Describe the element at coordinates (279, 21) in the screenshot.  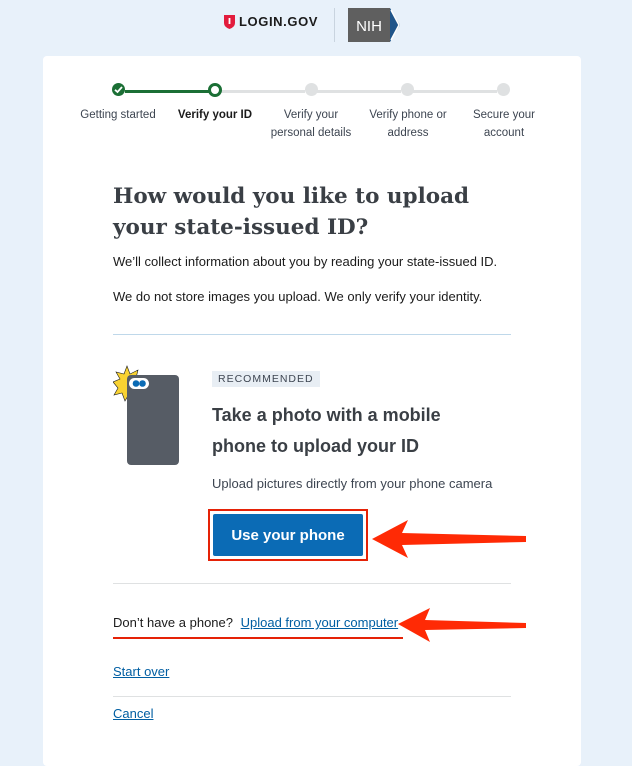
I see `brand-name: LOGIN.GOV` at that location.